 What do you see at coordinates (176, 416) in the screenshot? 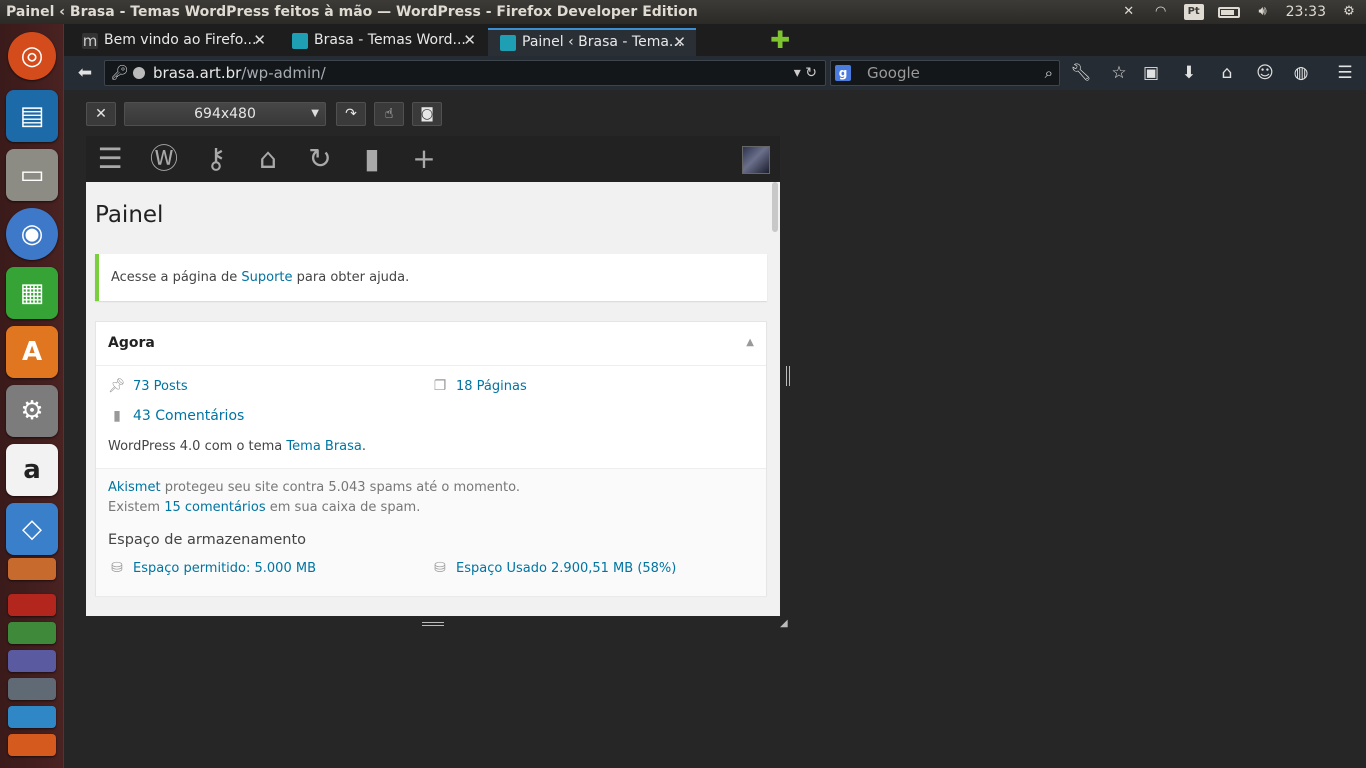
I see `comments-count-link: ▮ 43 Comentários` at bounding box center [176, 416].